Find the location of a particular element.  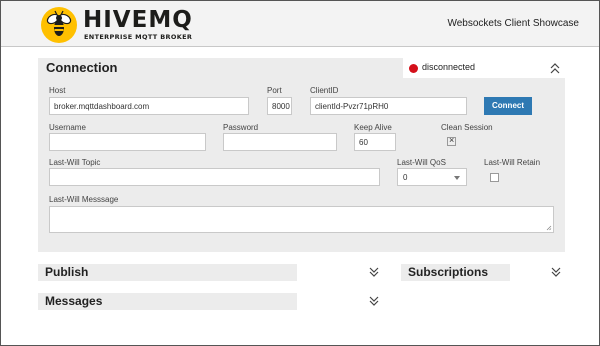

password-label: Password is located at coordinates (241, 127).